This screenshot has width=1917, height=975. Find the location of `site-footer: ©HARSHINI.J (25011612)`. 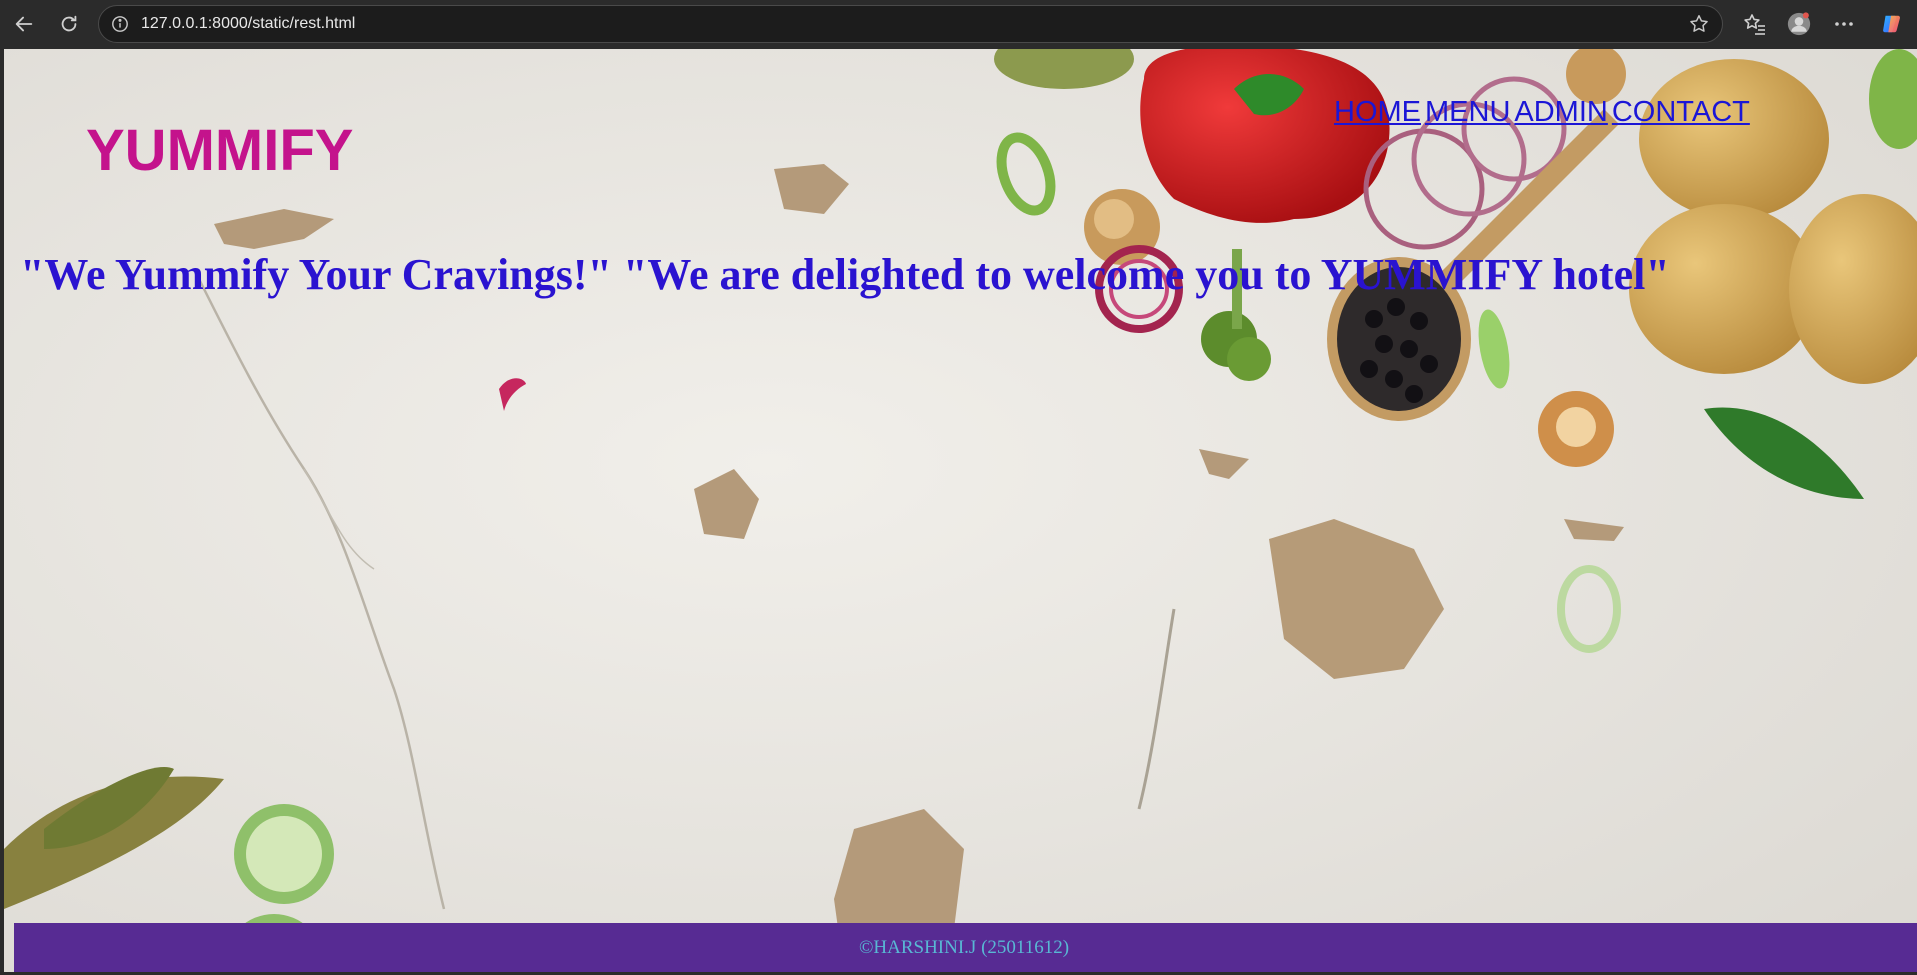

site-footer: ©HARSHINI.J (25011612) is located at coordinates (965, 947).